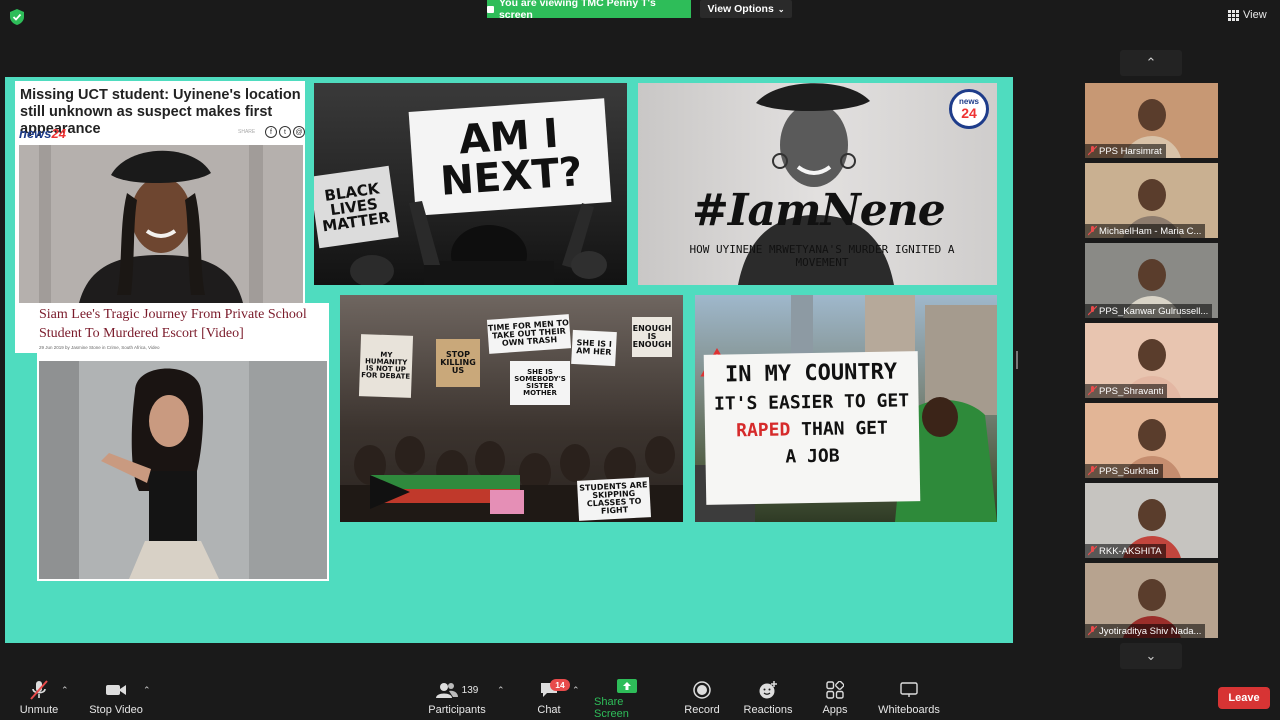 This screenshot has width=1280, height=720. Describe the element at coordinates (594, 348) in the screenshot. I see `protest-sign-2: SHE IS I AM HER` at that location.